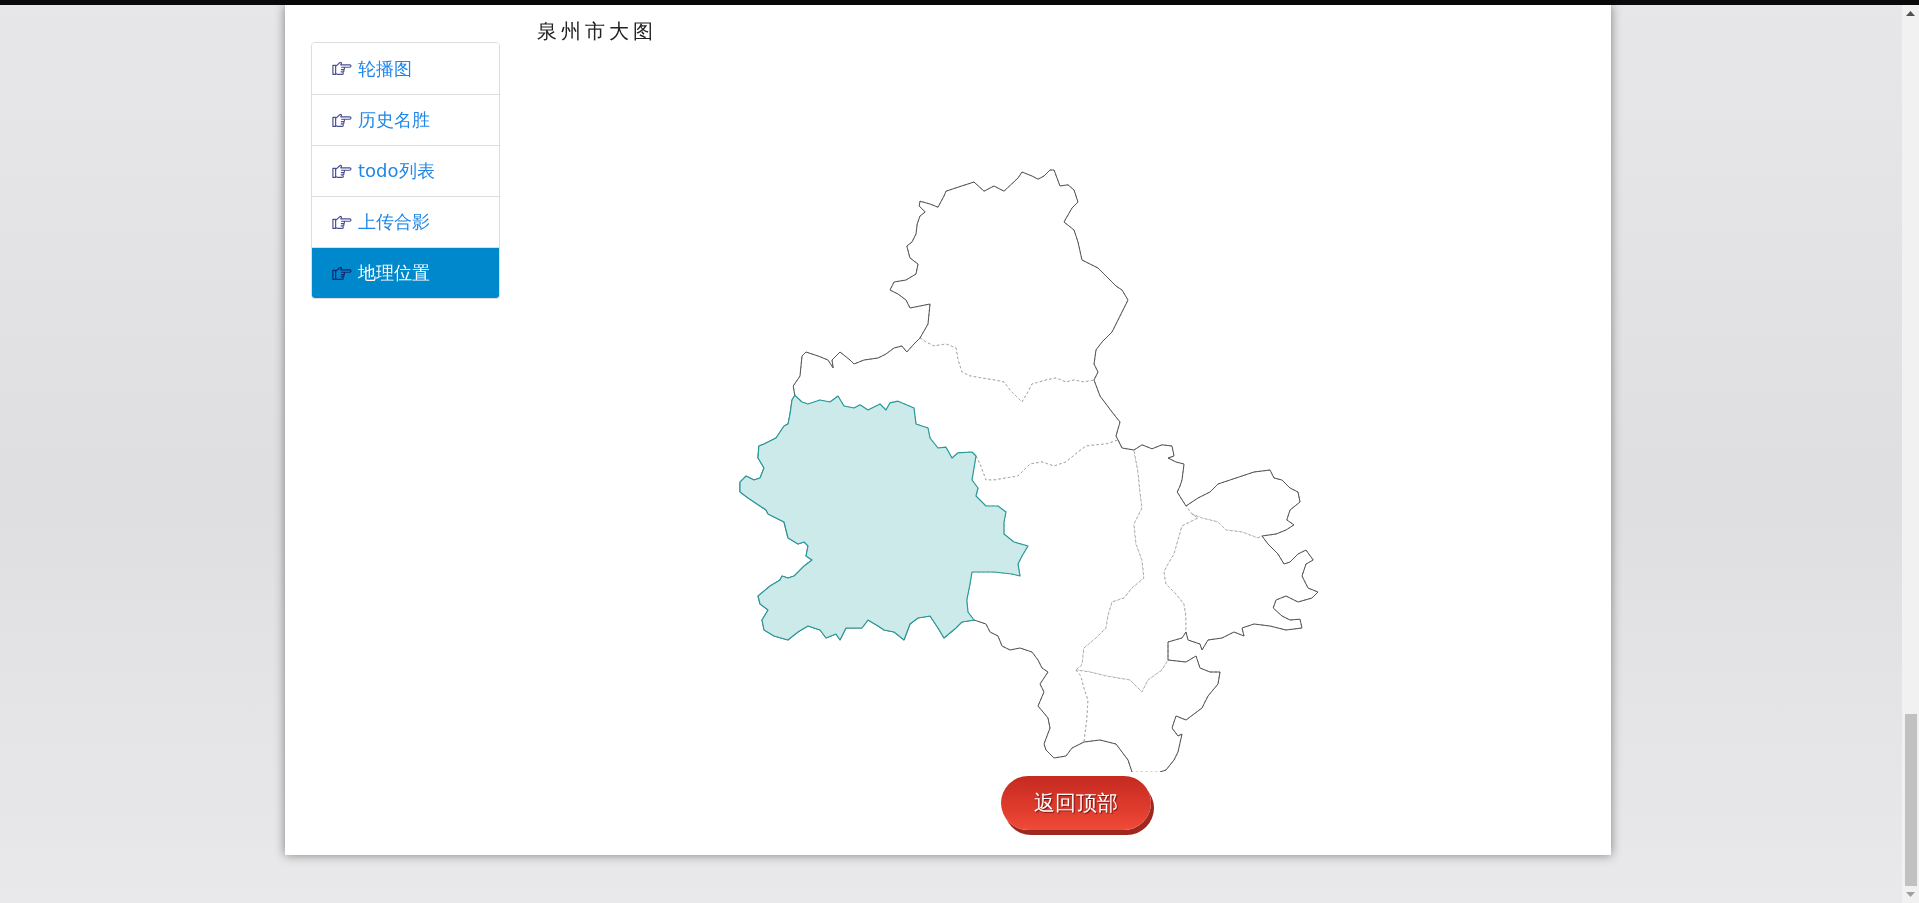  Describe the element at coordinates (597, 31) in the screenshot. I see `map-title: 泉州市大图` at that location.